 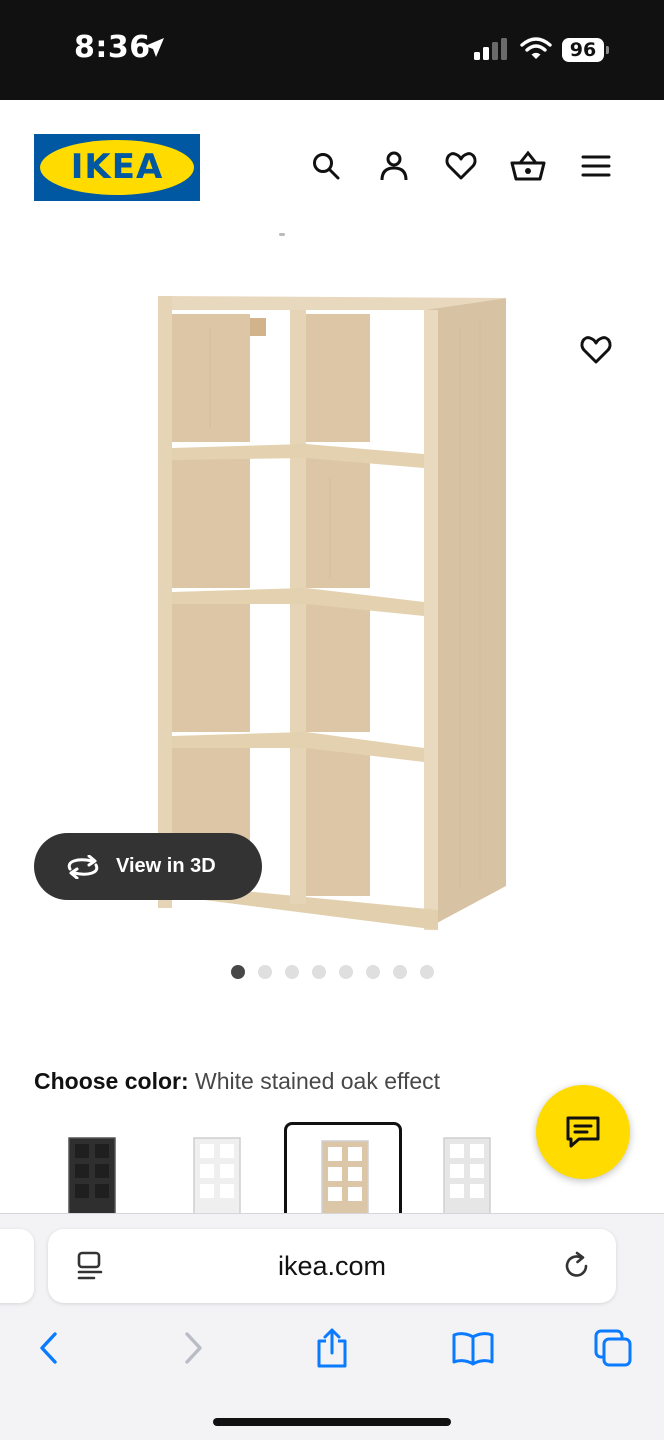 What do you see at coordinates (332, 50) in the screenshot?
I see `status-bar: 8:36 96` at bounding box center [332, 50].